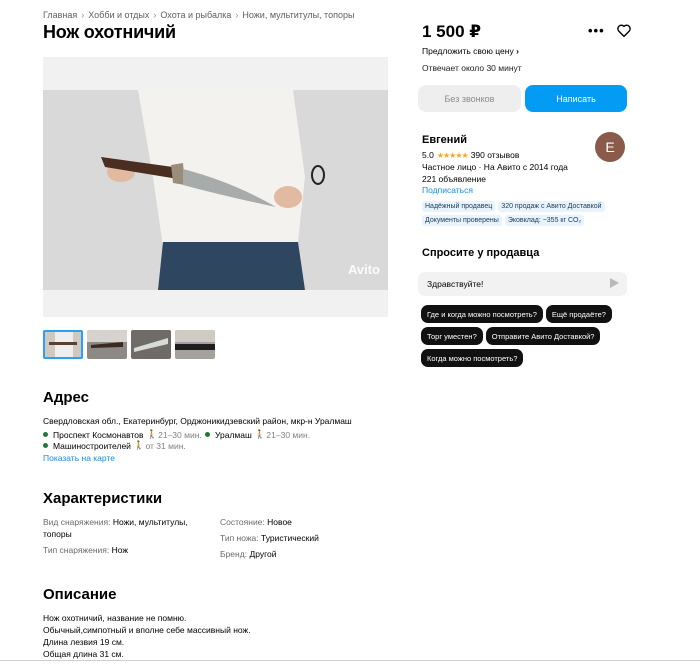 The image size is (700, 664). Describe the element at coordinates (495, 155) in the screenshot. I see `reviews-link: 390 отзывов` at that location.